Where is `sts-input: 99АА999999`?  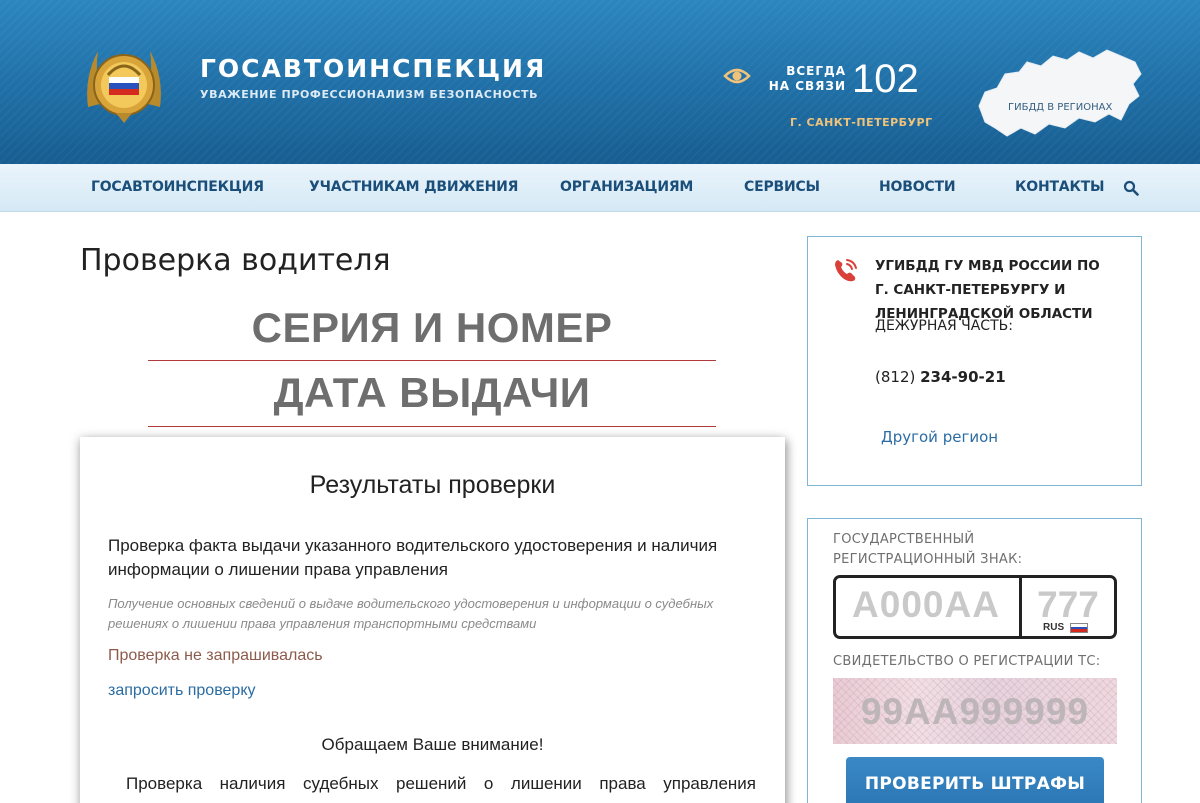 sts-input: 99АА999999 is located at coordinates (975, 711).